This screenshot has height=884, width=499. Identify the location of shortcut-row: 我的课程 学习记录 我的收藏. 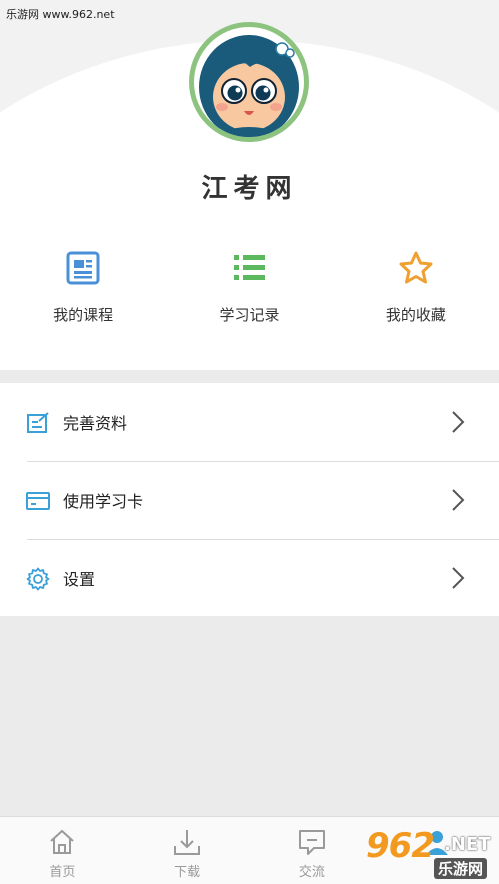
(249, 295).